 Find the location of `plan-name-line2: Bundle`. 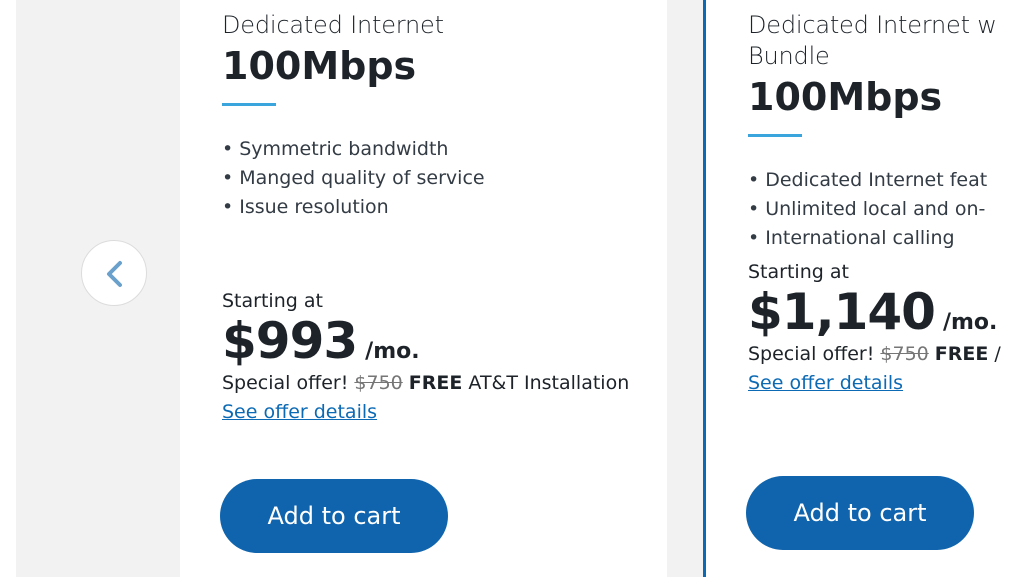

plan-name-line2: Bundle is located at coordinates (789, 56).